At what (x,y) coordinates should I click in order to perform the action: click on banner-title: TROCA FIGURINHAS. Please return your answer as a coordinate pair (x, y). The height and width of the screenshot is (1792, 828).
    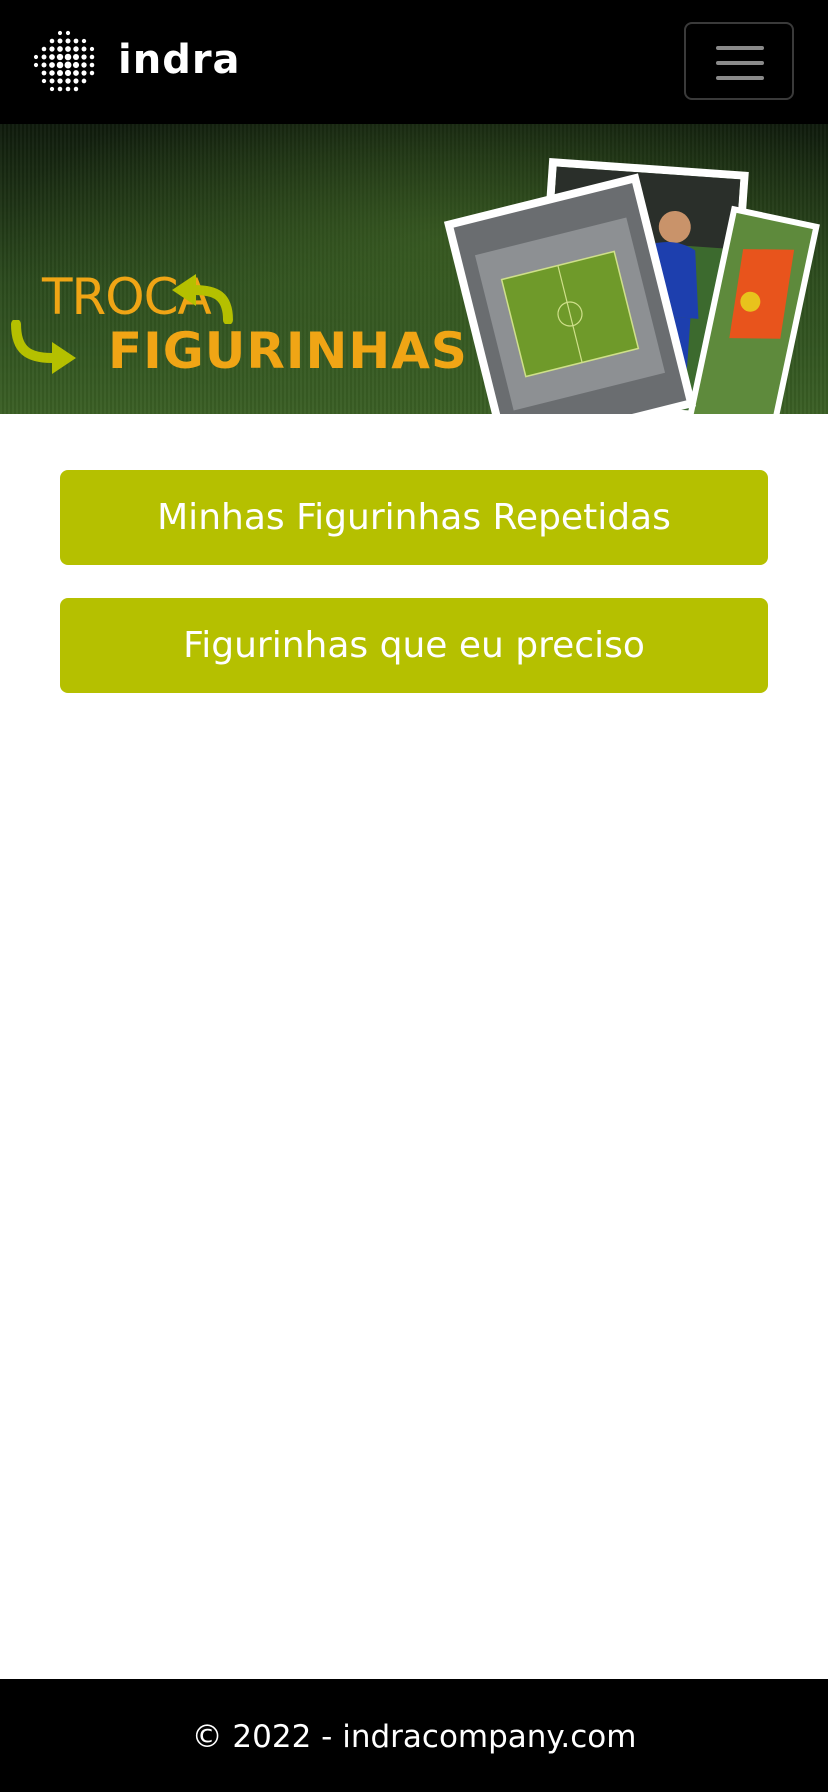
    Looking at the image, I should click on (255, 324).